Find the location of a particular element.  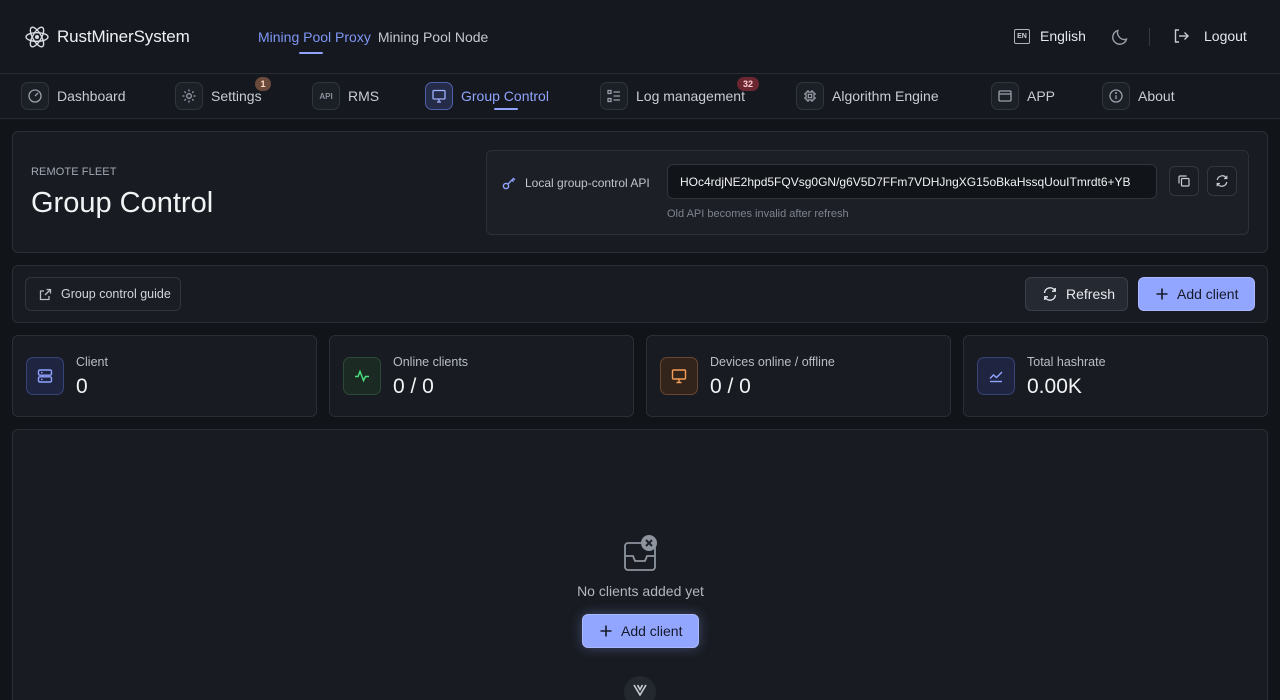

language-switcher: EN English is located at coordinates (1050, 36).